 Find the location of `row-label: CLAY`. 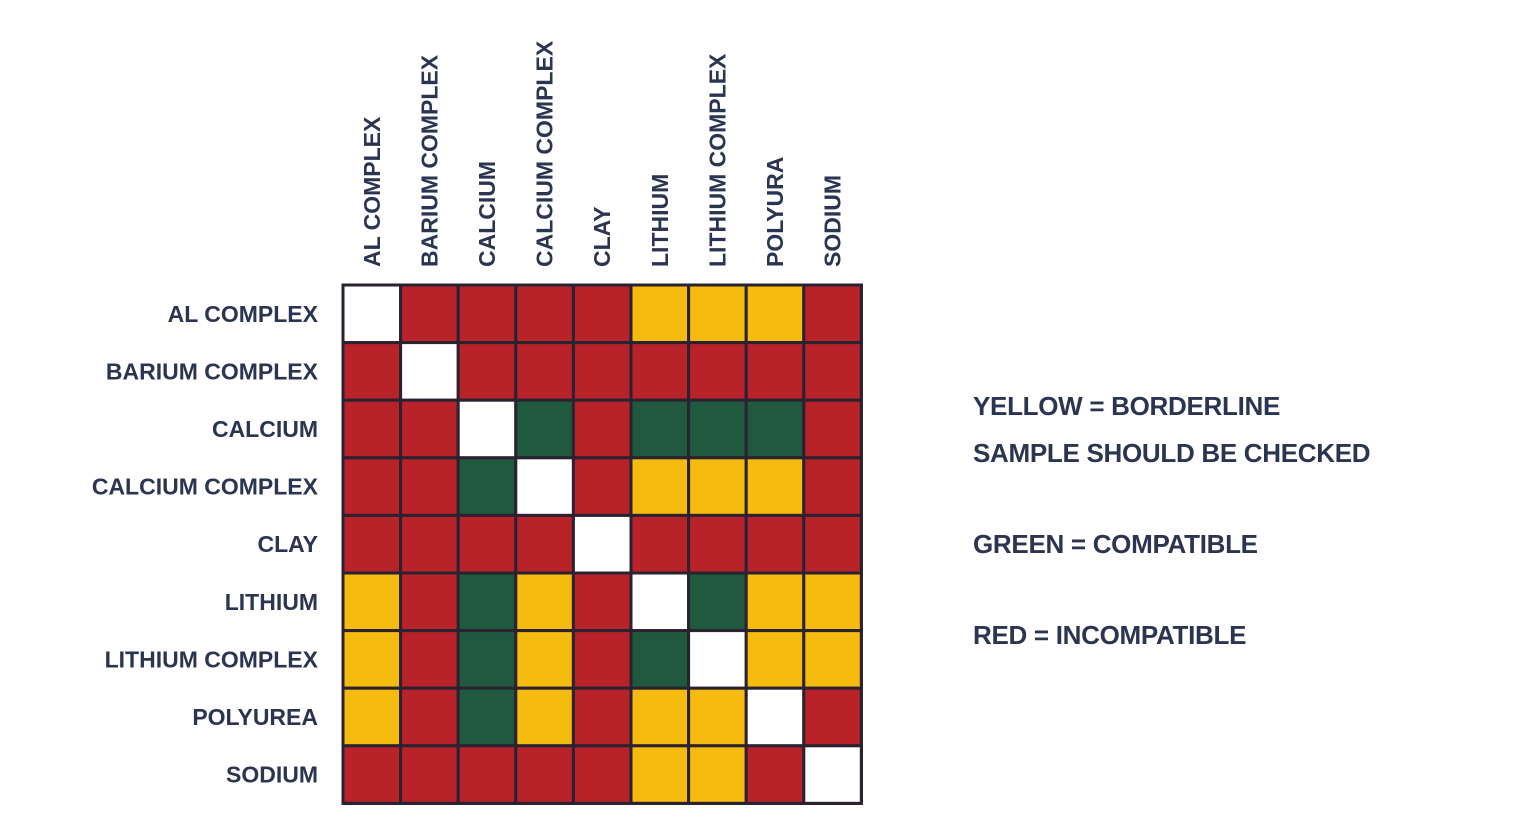

row-label: CLAY is located at coordinates (288, 544).